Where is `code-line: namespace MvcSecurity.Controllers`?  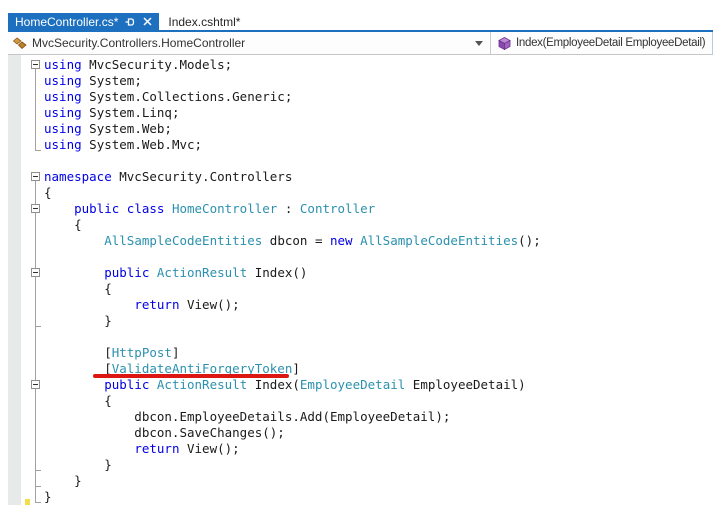 code-line: namespace MvcSecurity.Controllers is located at coordinates (292, 177).